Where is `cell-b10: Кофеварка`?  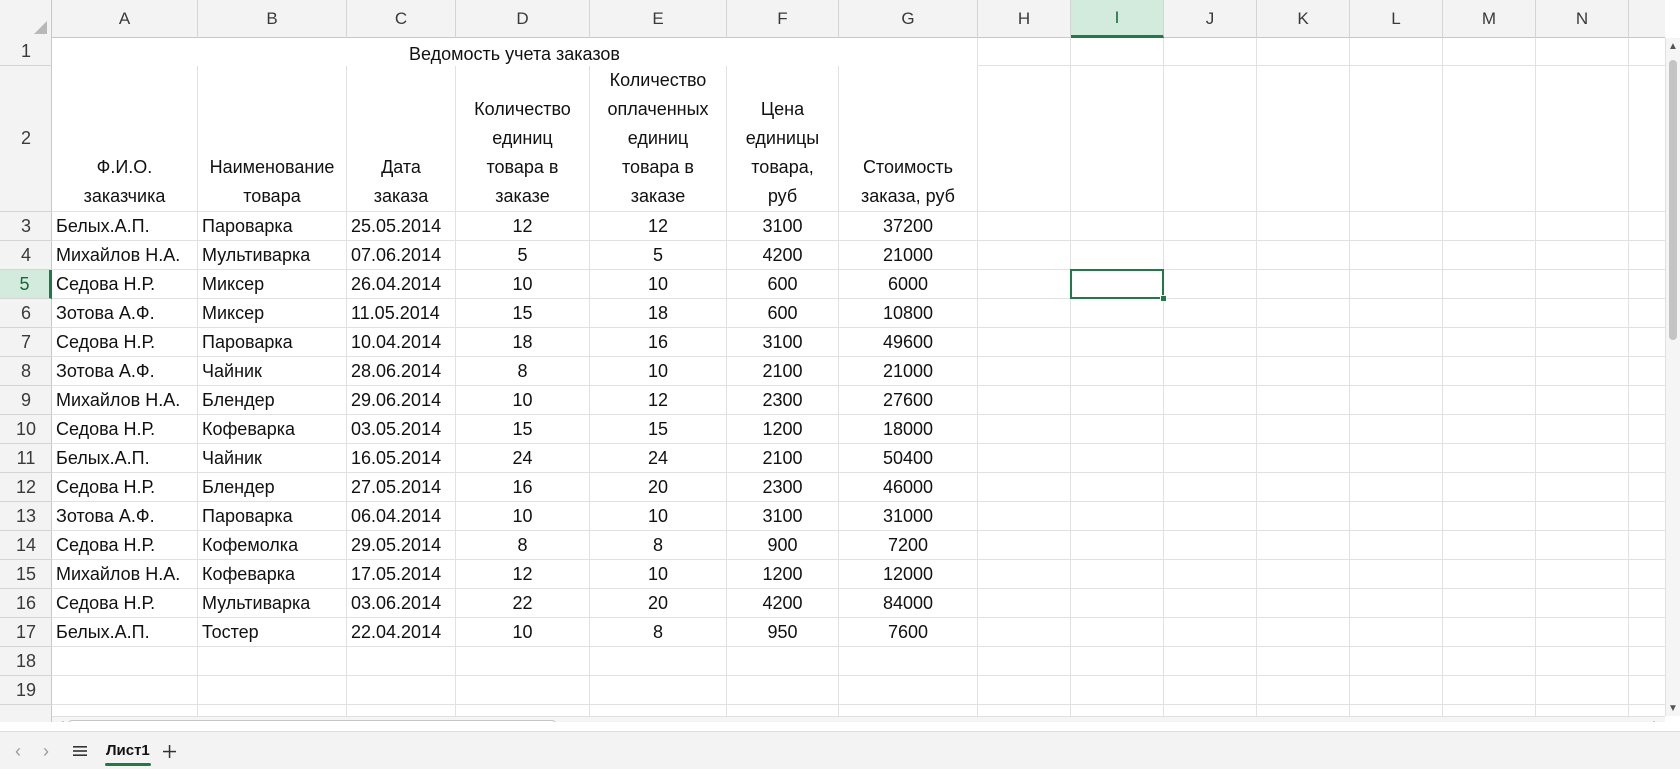 cell-b10: Кофеварка is located at coordinates (272, 429).